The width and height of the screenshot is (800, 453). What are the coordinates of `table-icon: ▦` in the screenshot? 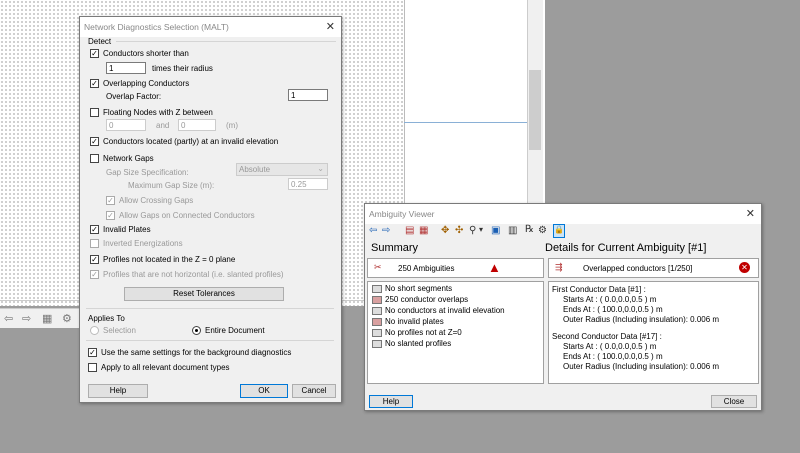 It's located at (423, 230).